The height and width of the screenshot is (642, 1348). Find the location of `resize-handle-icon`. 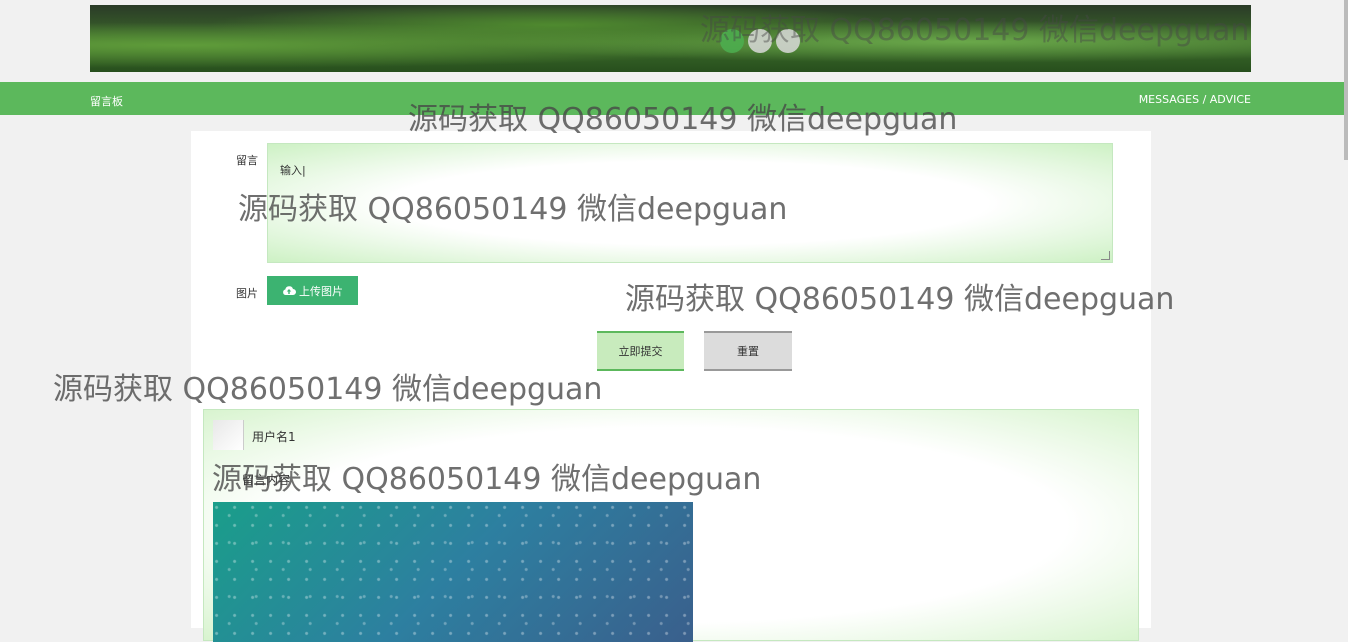

resize-handle-icon is located at coordinates (1105, 255).